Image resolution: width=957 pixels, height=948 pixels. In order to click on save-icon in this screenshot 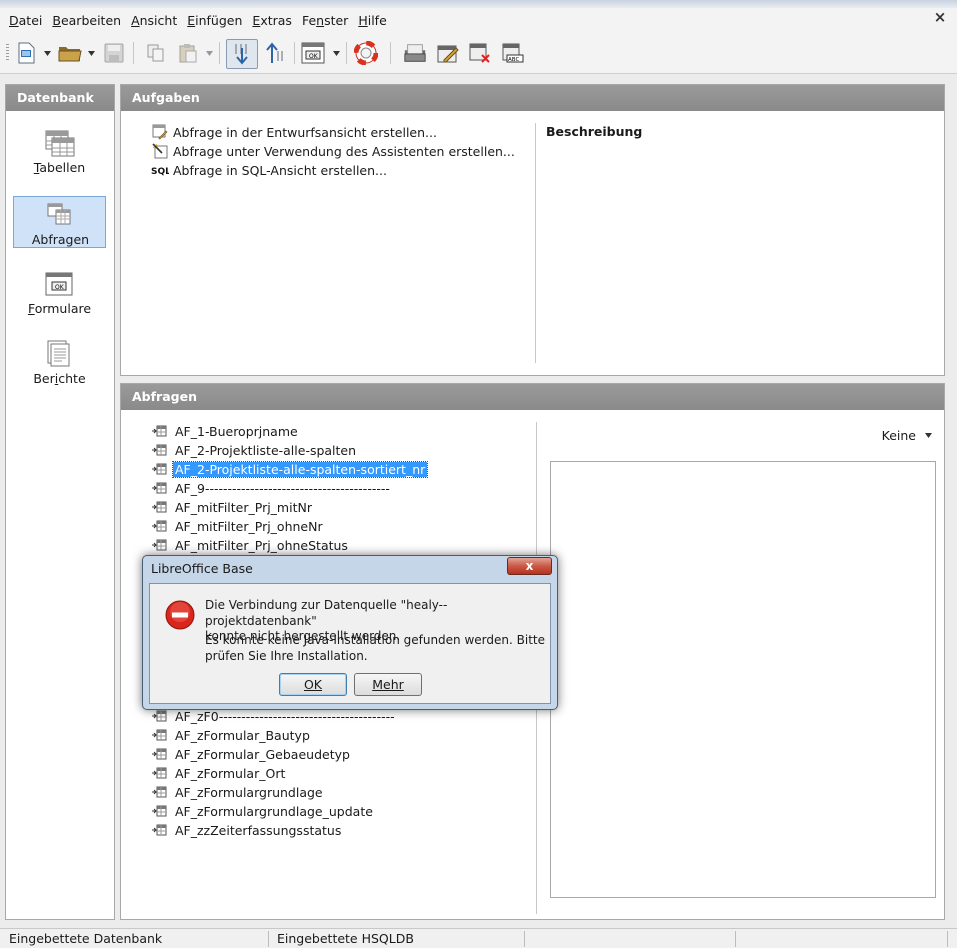, I will do `click(114, 53)`.